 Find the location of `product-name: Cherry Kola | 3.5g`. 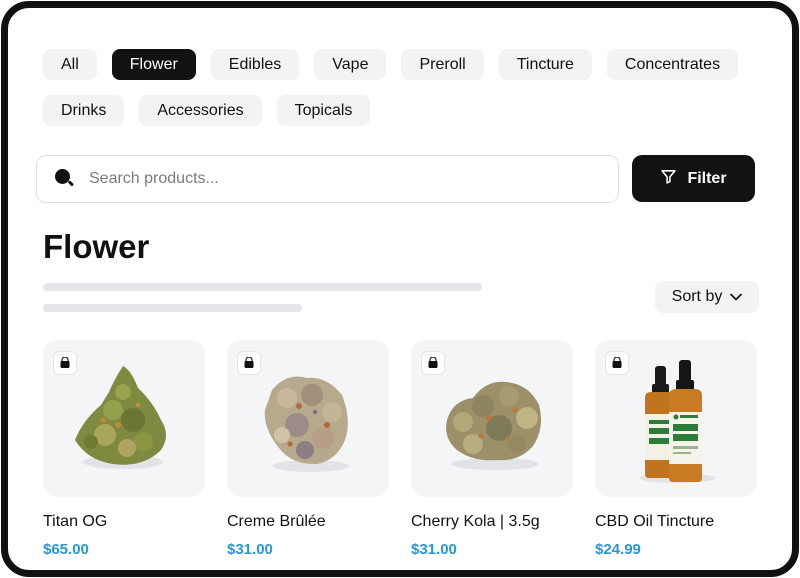

product-name: Cherry Kola | 3.5g is located at coordinates (475, 521).